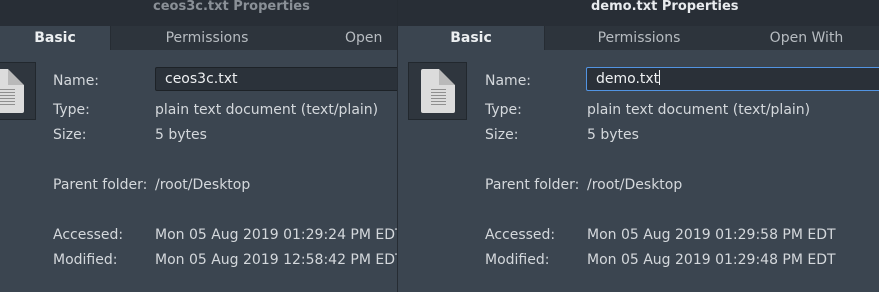 The height and width of the screenshot is (292, 879). What do you see at coordinates (276, 260) in the screenshot?
I see `modified-value: Mon 05 Aug 2019 12:58:42 PM EDT` at bounding box center [276, 260].